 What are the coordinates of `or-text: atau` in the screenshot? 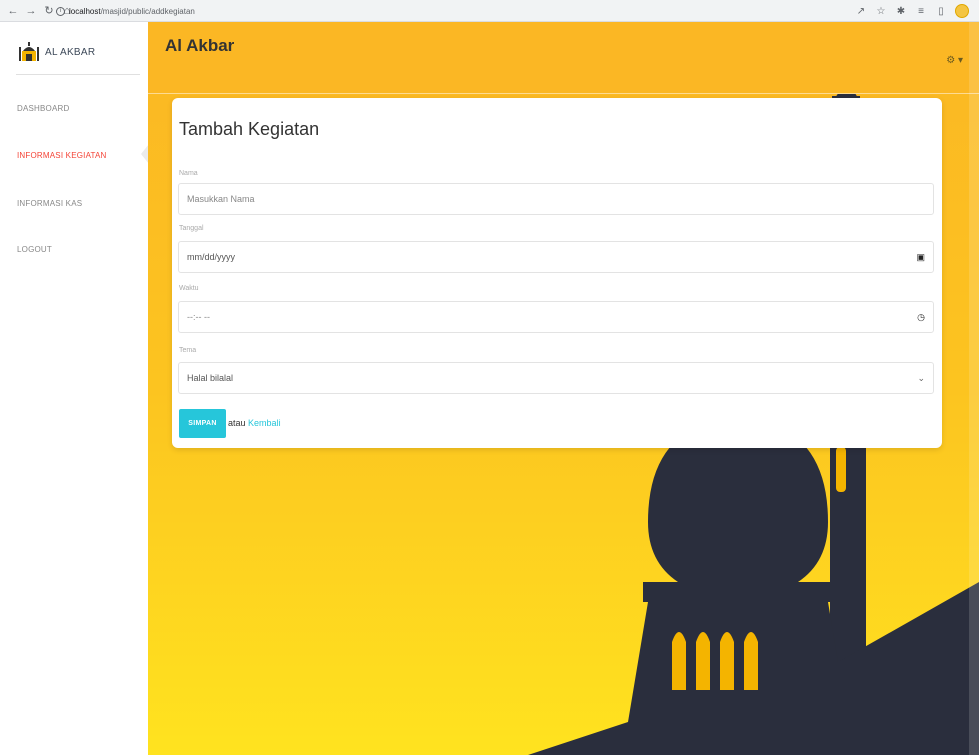 It's located at (237, 423).